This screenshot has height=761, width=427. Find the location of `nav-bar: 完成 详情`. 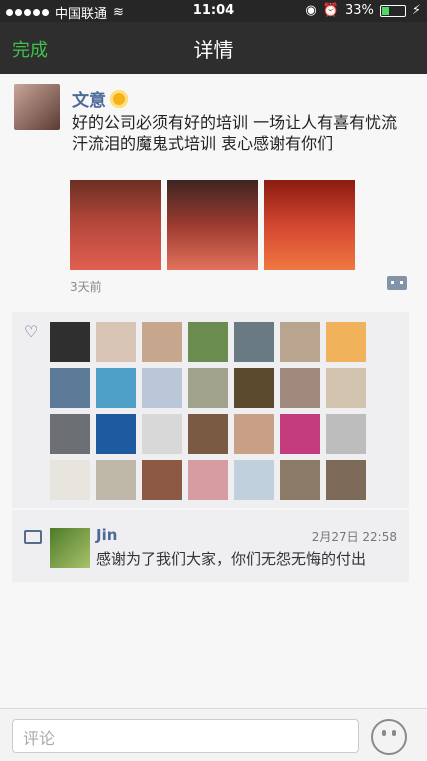

nav-bar: 完成 详情 is located at coordinates (213, 48).